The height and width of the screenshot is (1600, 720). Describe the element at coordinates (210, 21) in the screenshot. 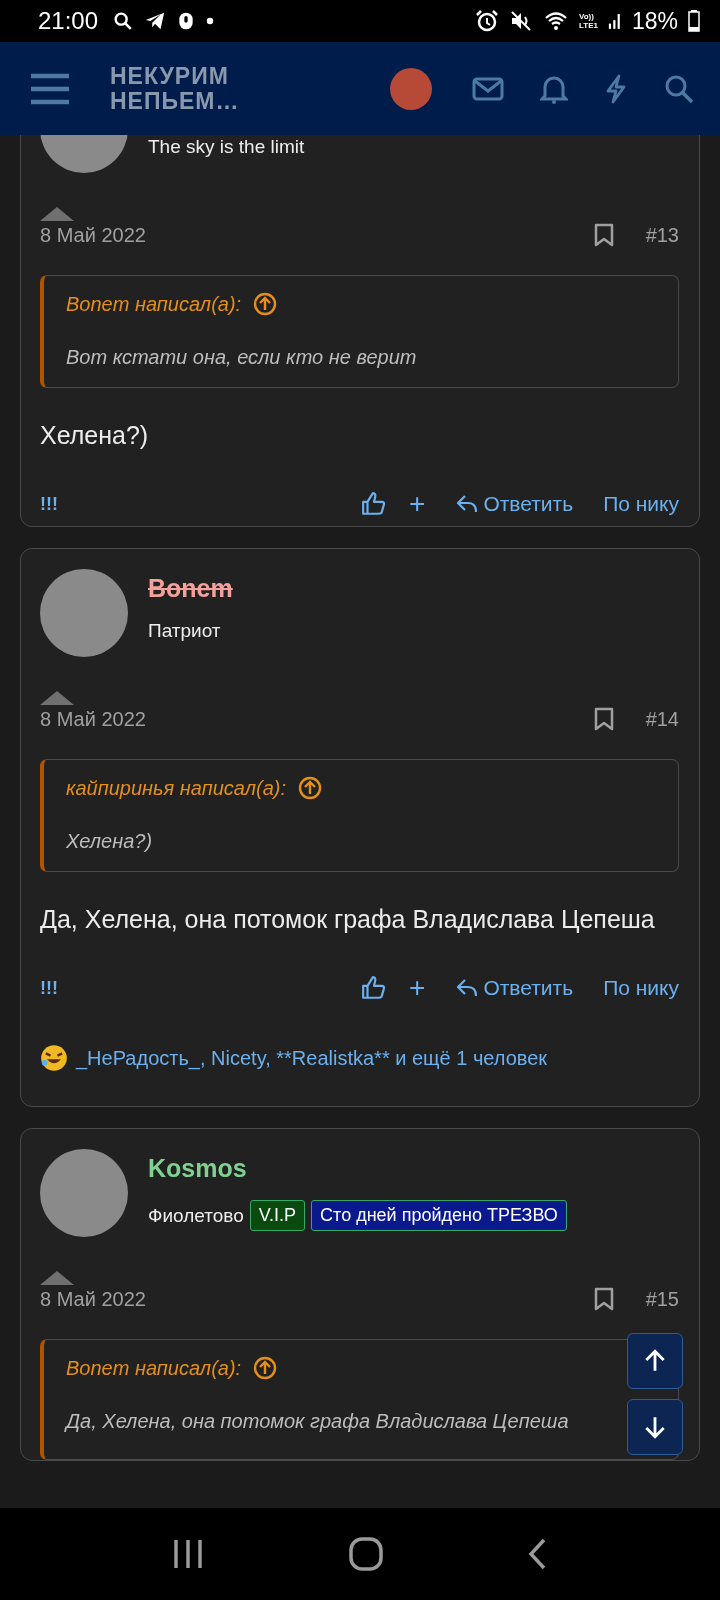

I see `dot-icon` at that location.